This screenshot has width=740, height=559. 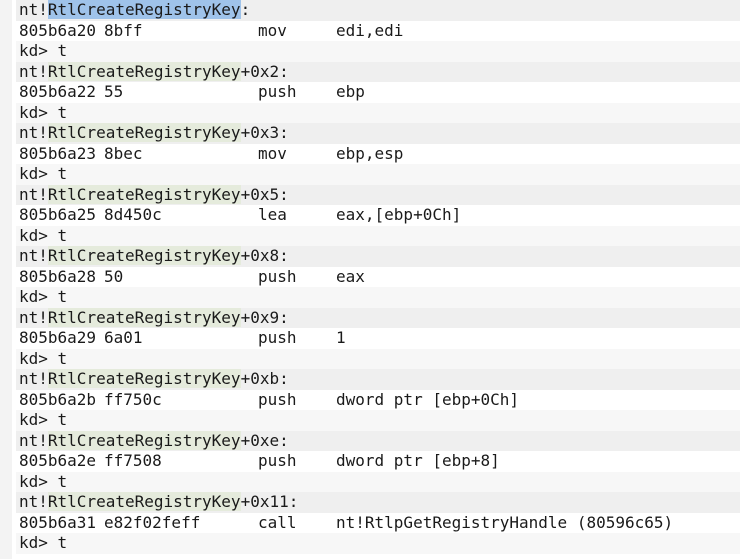 I want to click on instruction-address: 805b6a31, so click(x=58, y=522).